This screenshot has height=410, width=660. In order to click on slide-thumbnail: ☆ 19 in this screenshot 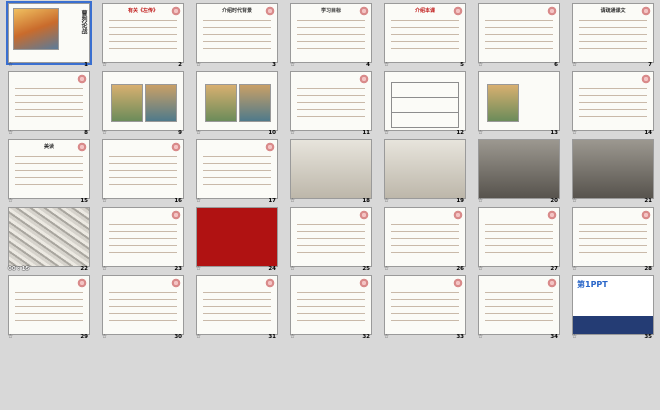, I will do `click(424, 170)`.